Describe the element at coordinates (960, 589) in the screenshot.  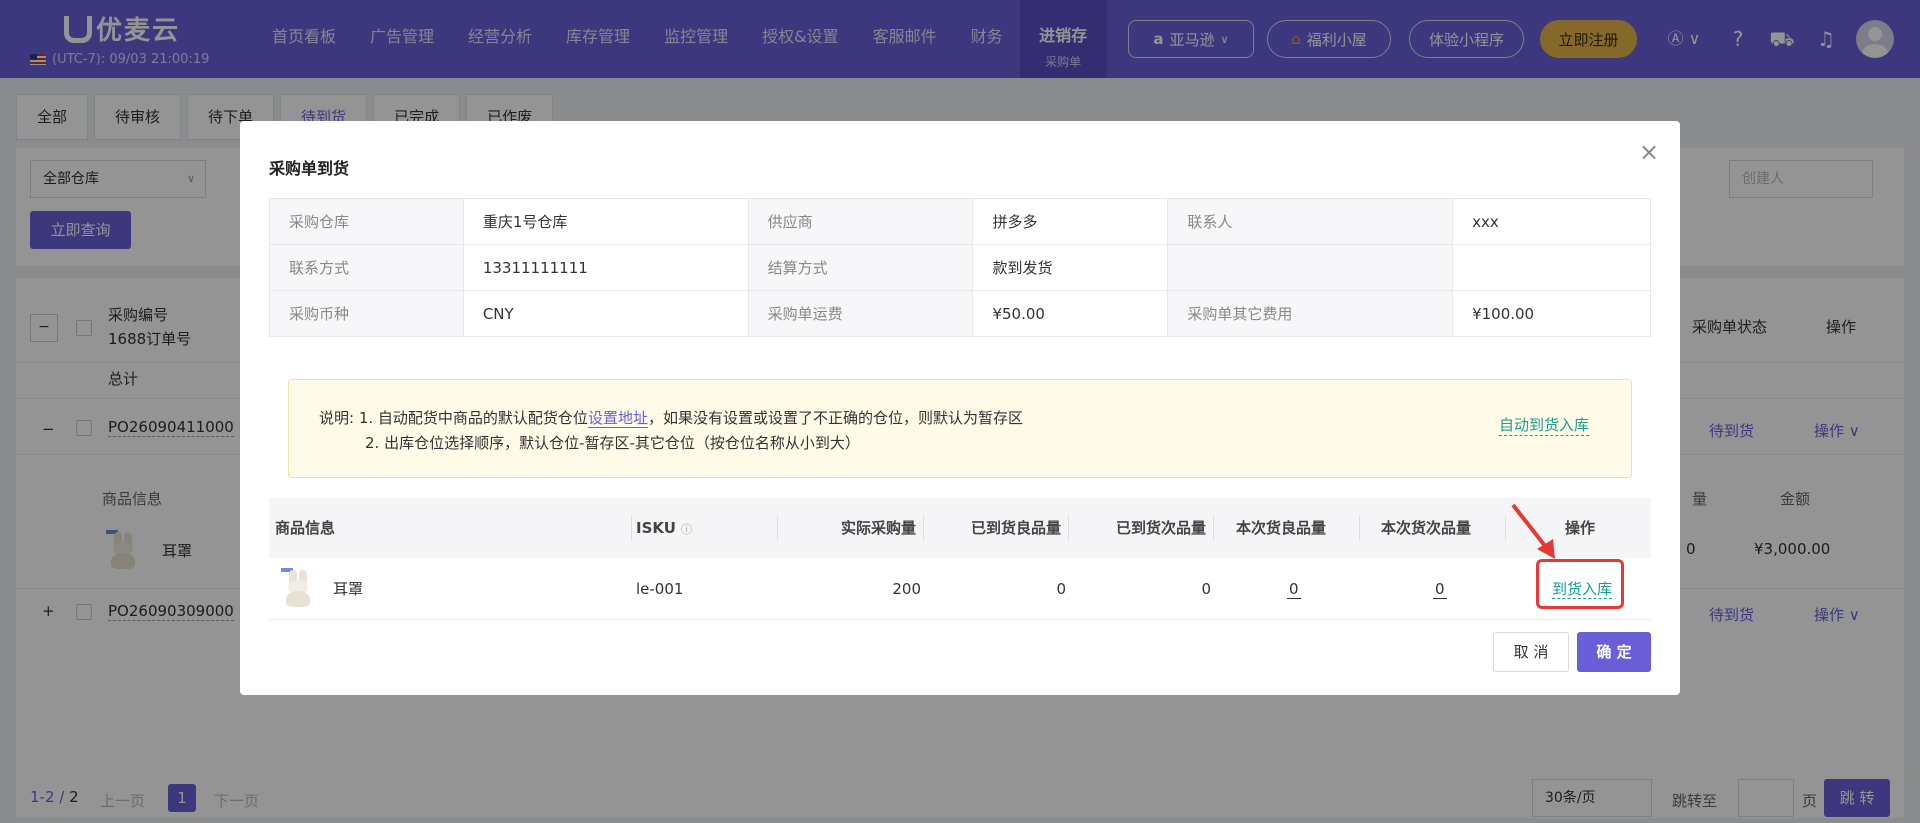
I see `arrival-grid-row: 耳罩 le-001 200 0 0 0 0 到货入库` at that location.